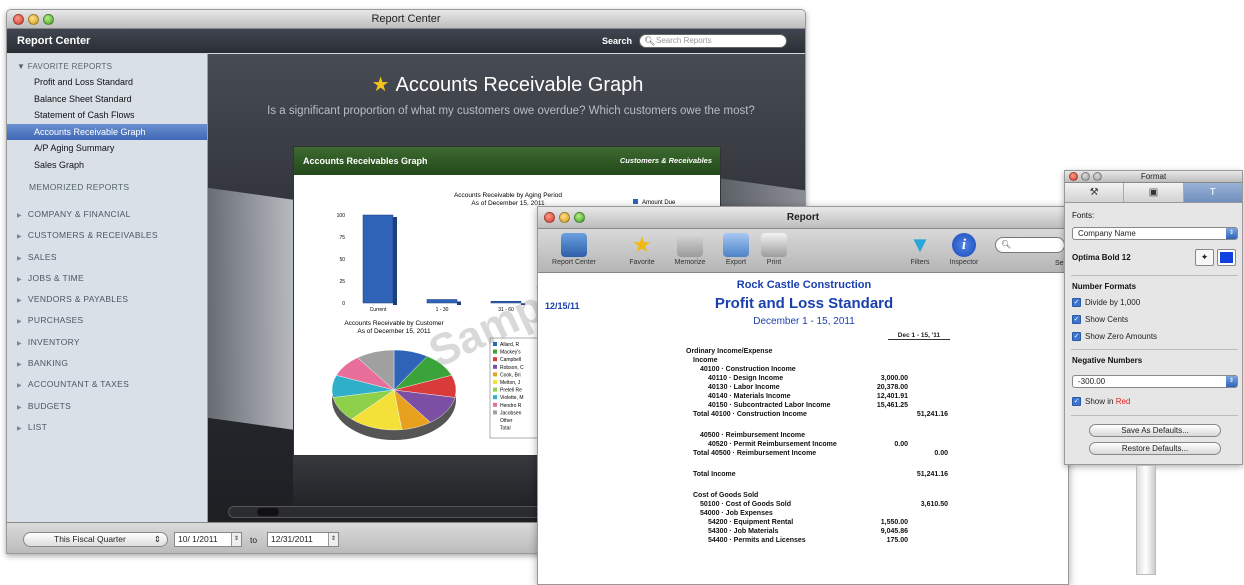  What do you see at coordinates (495, 374) in the screenshot?
I see `legend-swatch` at bounding box center [495, 374].